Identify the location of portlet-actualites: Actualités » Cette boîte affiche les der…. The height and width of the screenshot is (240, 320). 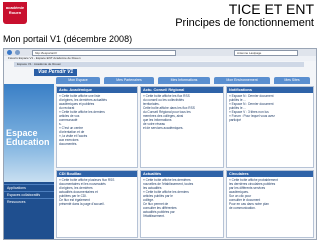
(182, 204).